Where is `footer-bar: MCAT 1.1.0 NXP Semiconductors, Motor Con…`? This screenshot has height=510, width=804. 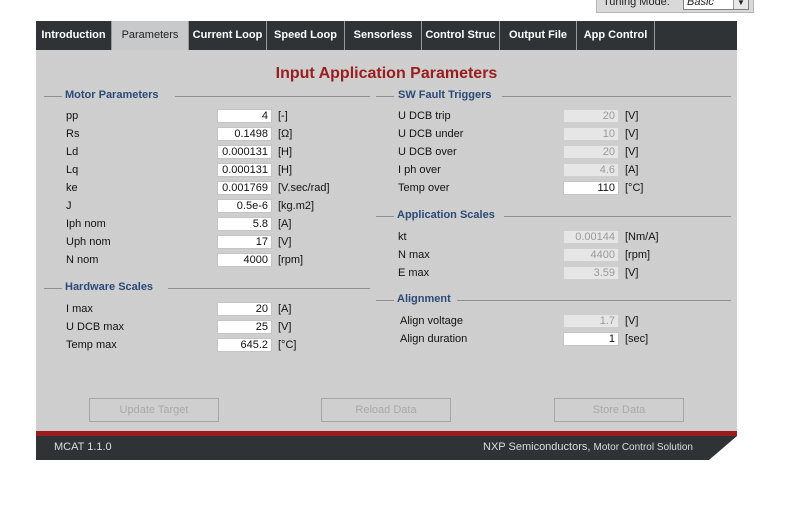 footer-bar: MCAT 1.1.0 NXP Semiconductors, Motor Con… is located at coordinates (386, 448).